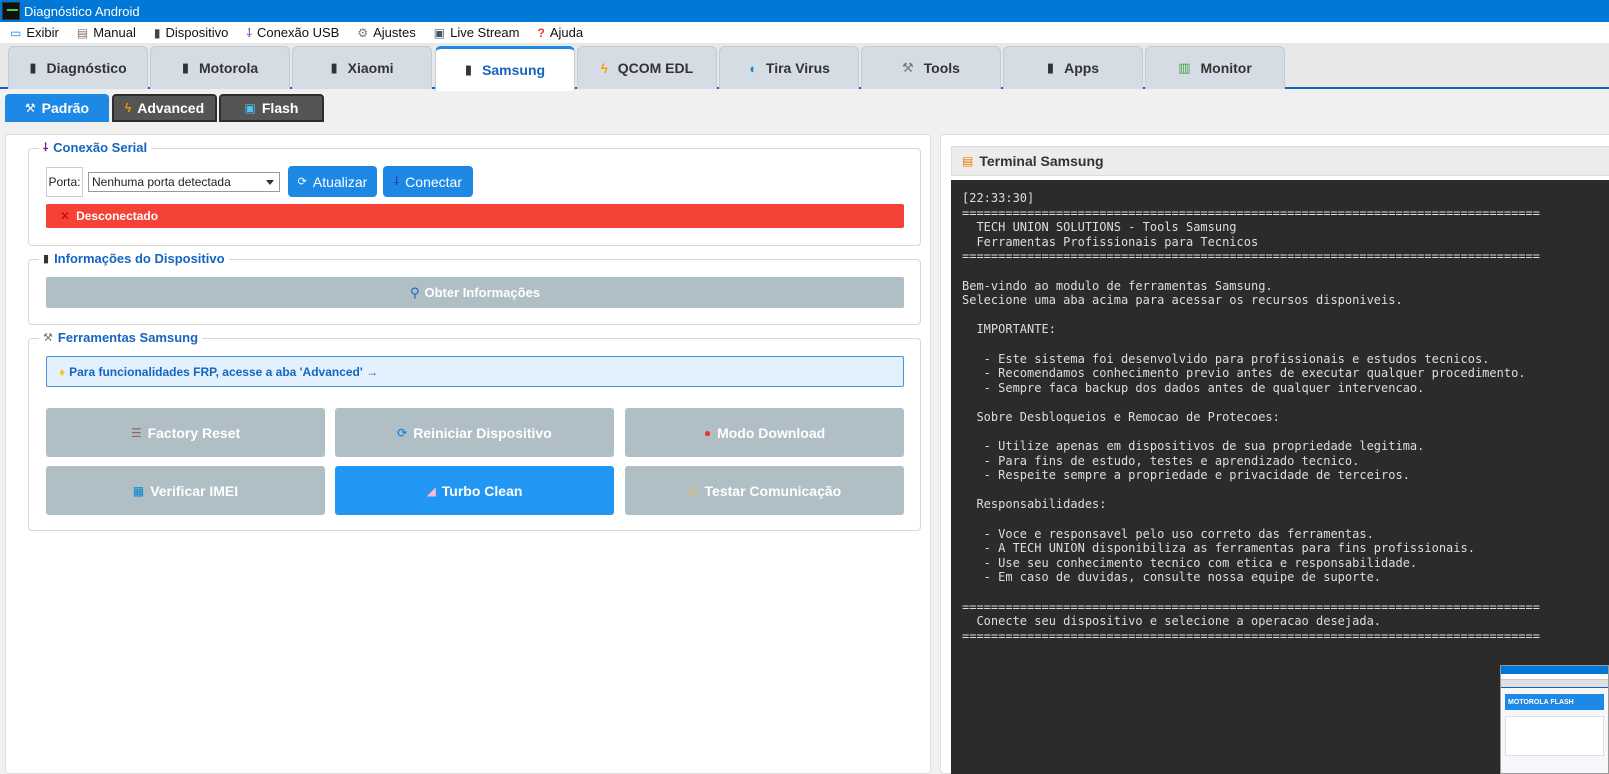  What do you see at coordinates (106, 32) in the screenshot?
I see `menu-manual: ▤ Manual` at bounding box center [106, 32].